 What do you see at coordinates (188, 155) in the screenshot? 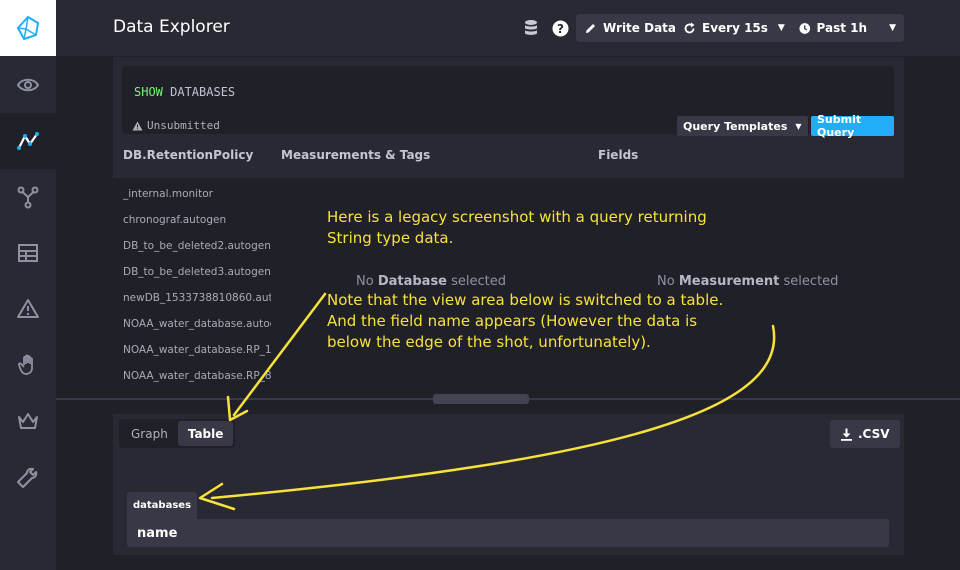
I see `db-column-header: DB.RetentionPolicy` at bounding box center [188, 155].